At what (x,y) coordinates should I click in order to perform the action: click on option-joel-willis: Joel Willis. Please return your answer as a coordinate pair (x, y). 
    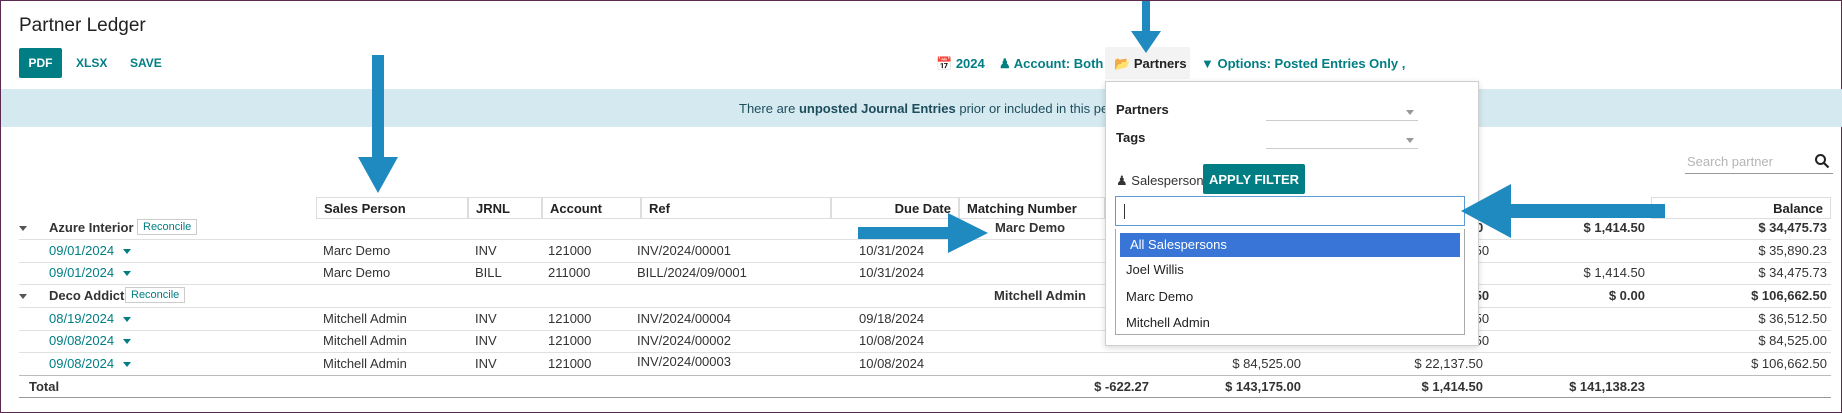
    Looking at the image, I should click on (1290, 270).